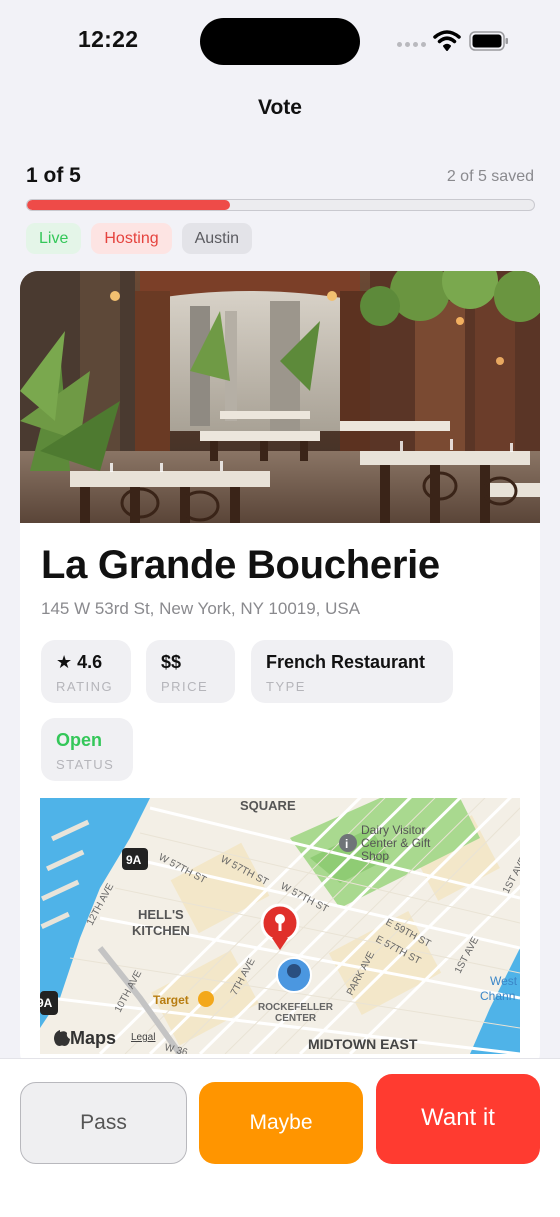 This screenshot has width=560, height=1217. What do you see at coordinates (93, 1038) in the screenshot?
I see `maps-label: Maps` at bounding box center [93, 1038].